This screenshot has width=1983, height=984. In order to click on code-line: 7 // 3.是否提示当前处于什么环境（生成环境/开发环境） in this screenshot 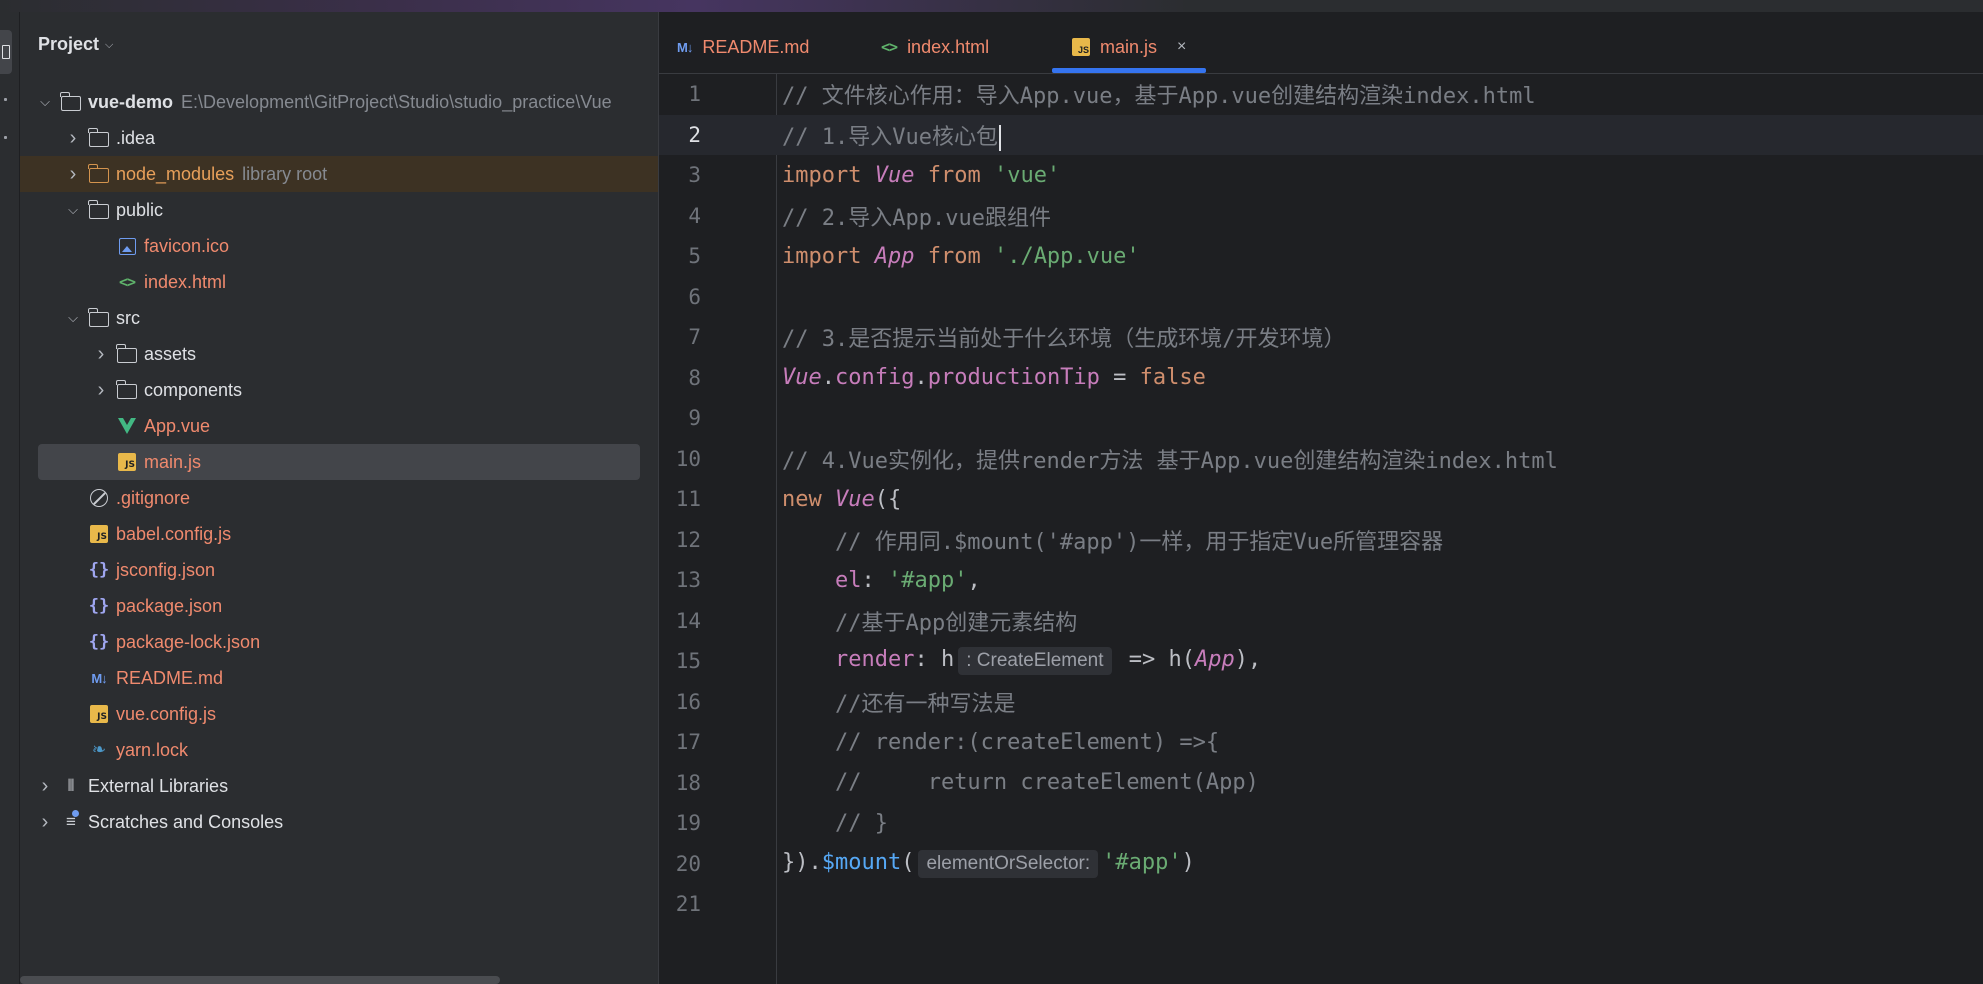, I will do `click(1321, 337)`.